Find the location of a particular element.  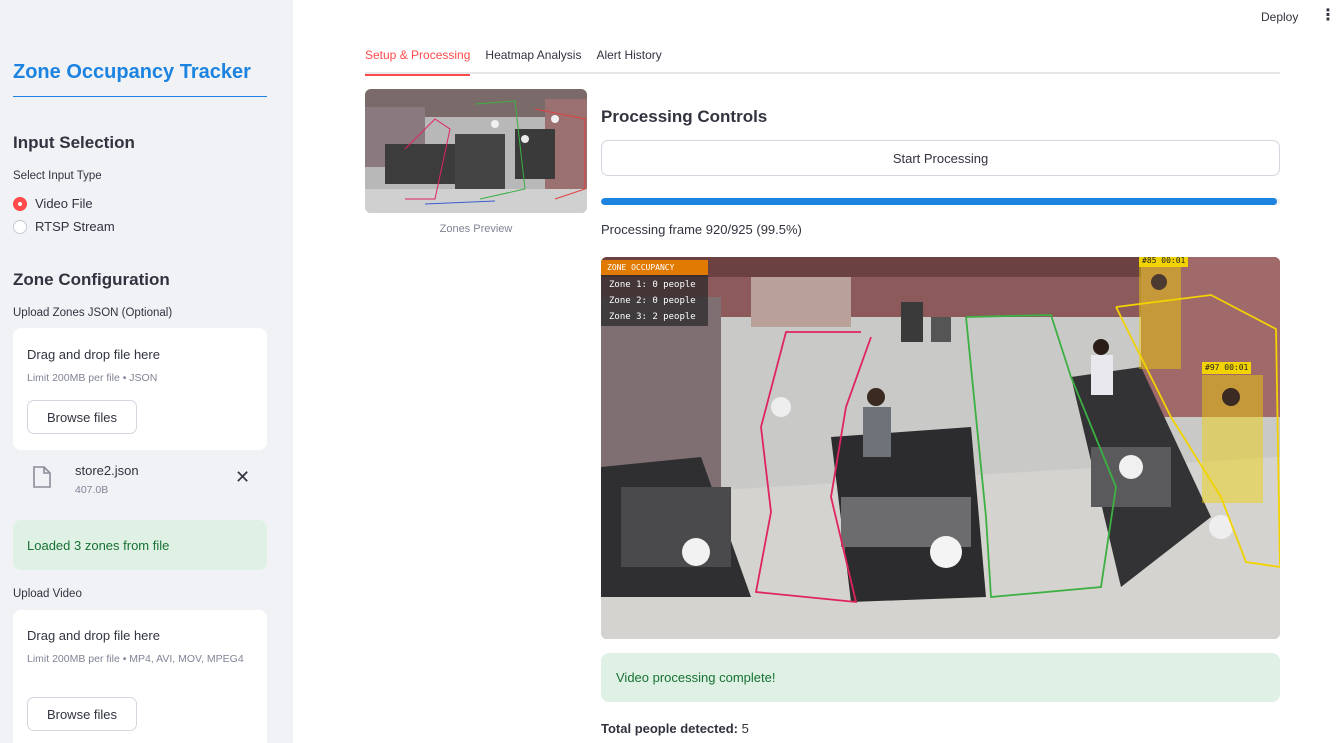

zones-preview-image is located at coordinates (476, 151).